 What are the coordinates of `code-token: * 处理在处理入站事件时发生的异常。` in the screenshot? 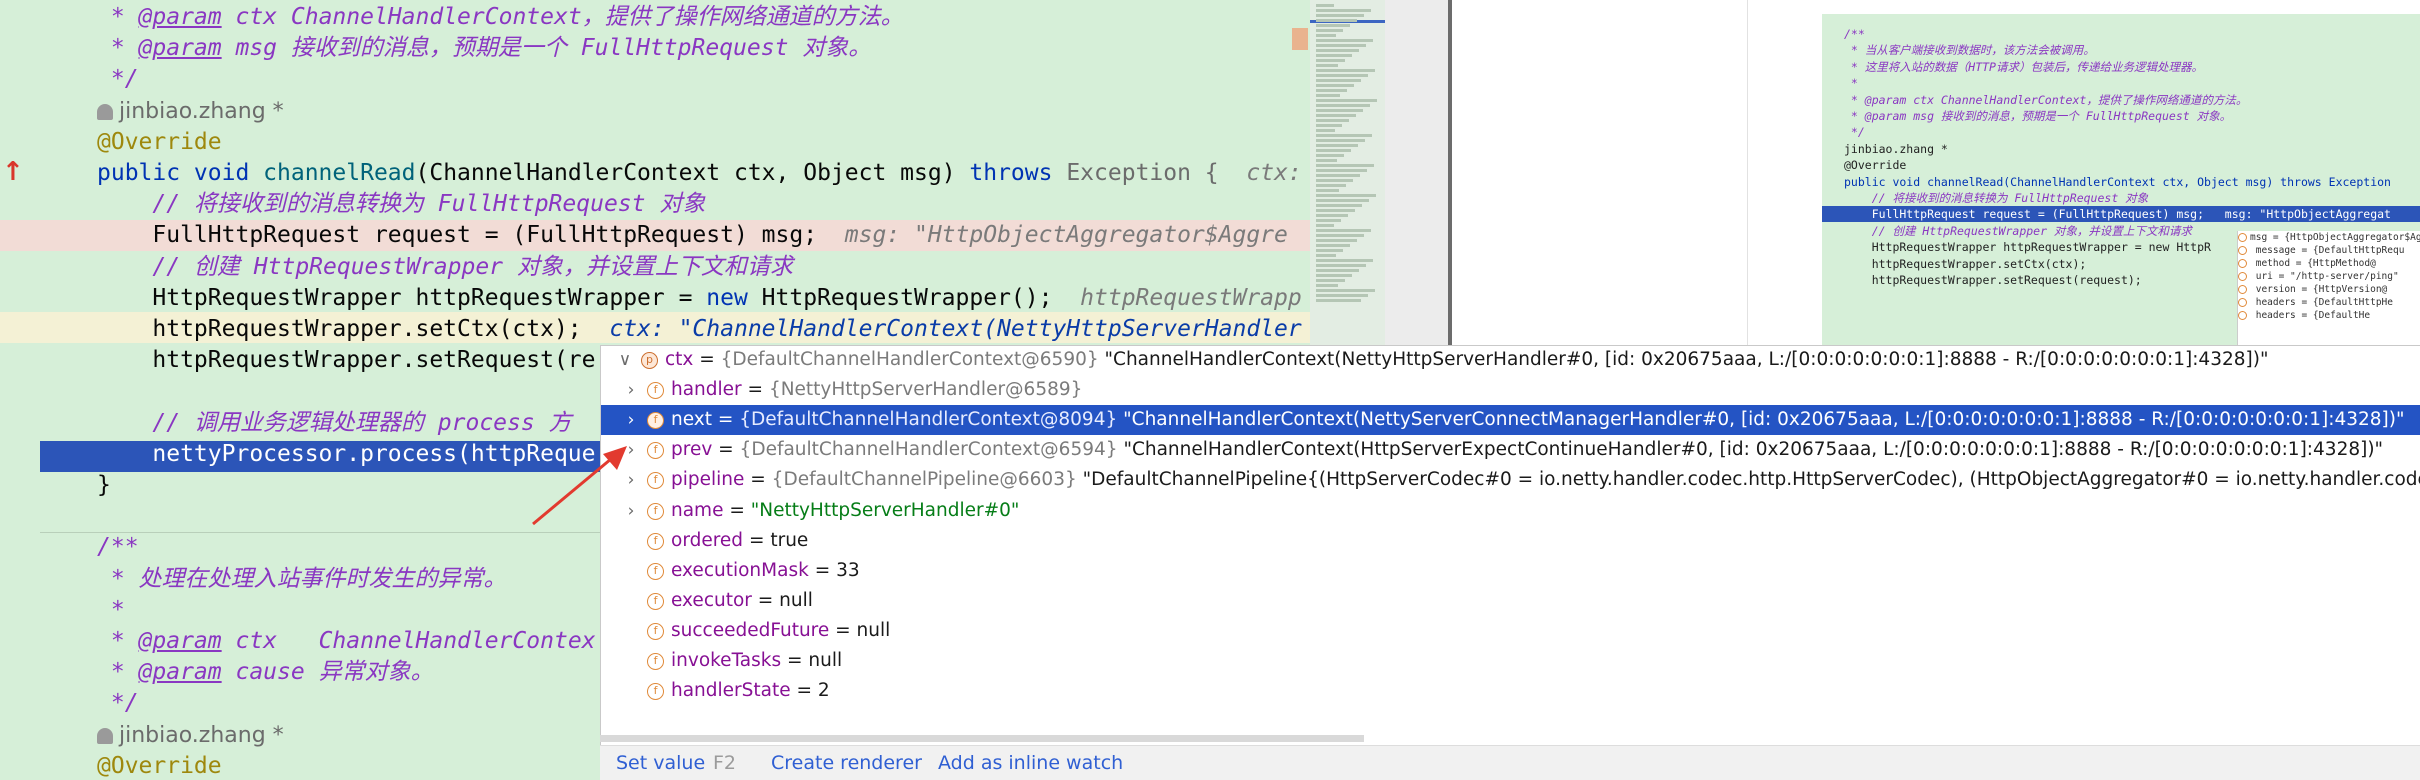 It's located at (302, 578).